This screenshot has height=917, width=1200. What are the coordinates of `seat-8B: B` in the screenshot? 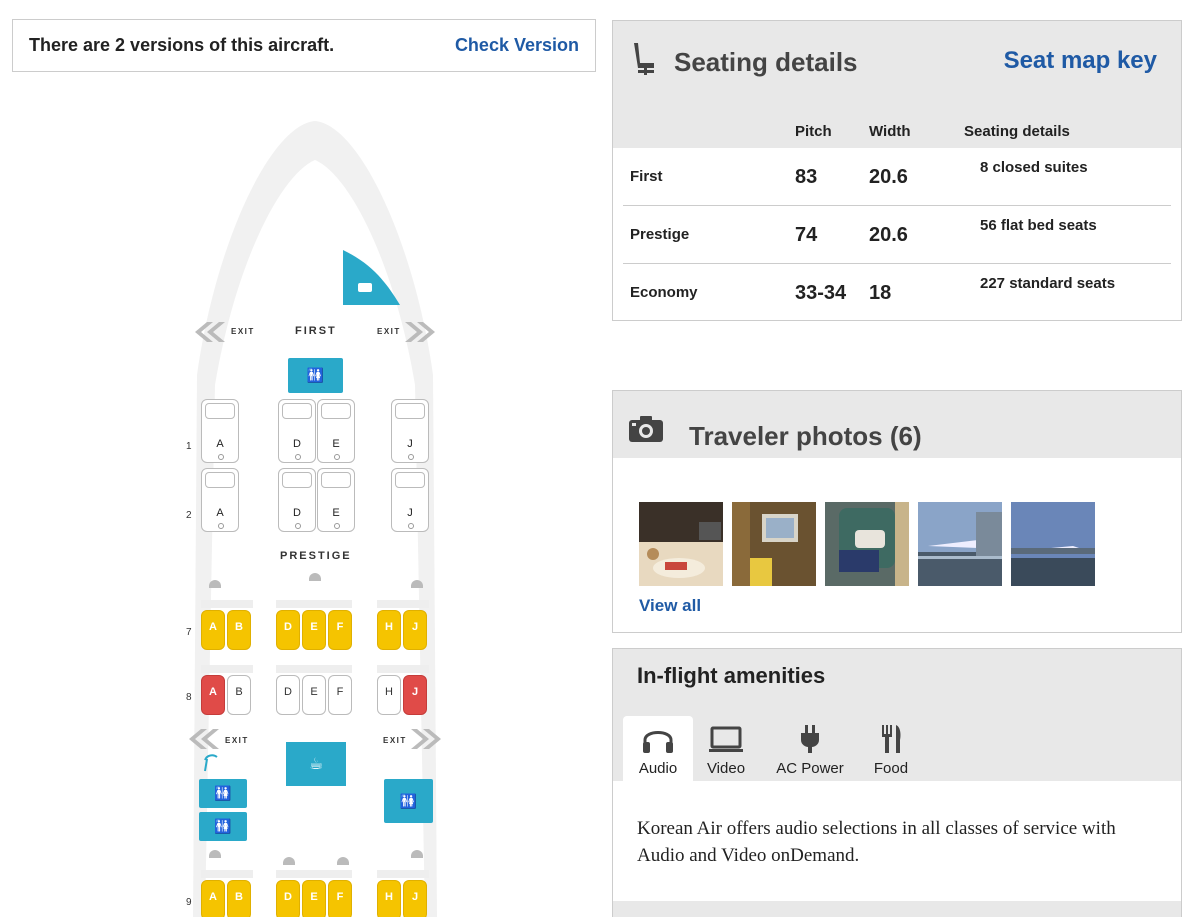 It's located at (239, 695).